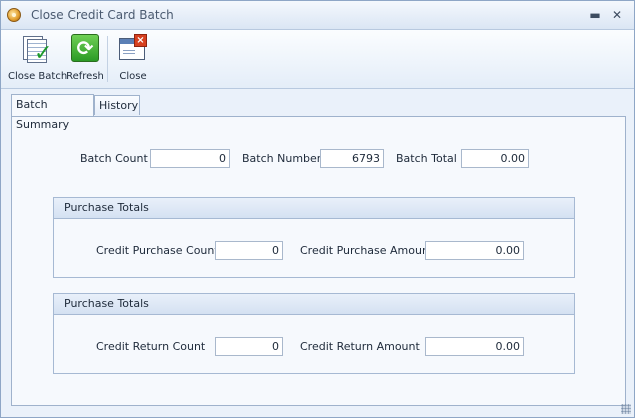 The height and width of the screenshot is (418, 635). I want to click on credit-return-count-field: 0, so click(249, 346).